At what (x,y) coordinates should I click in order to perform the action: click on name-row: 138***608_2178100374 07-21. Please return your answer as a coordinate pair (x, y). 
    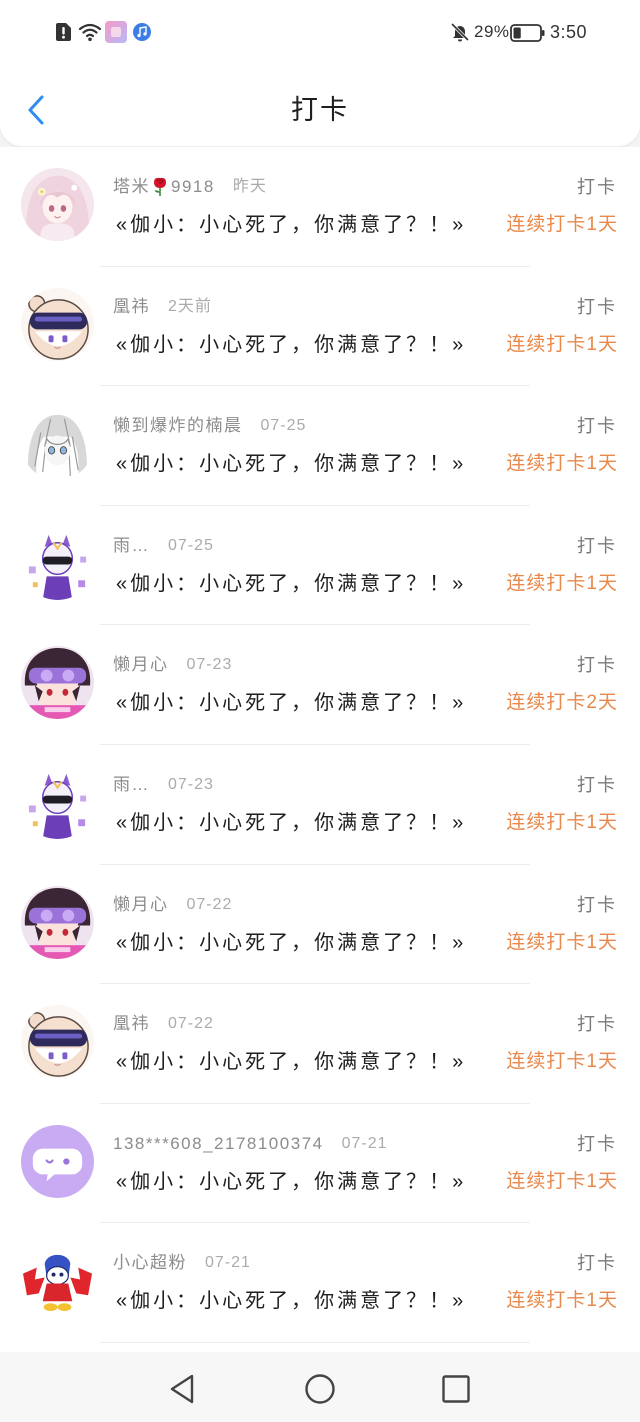
    Looking at the image, I should click on (250, 1144).